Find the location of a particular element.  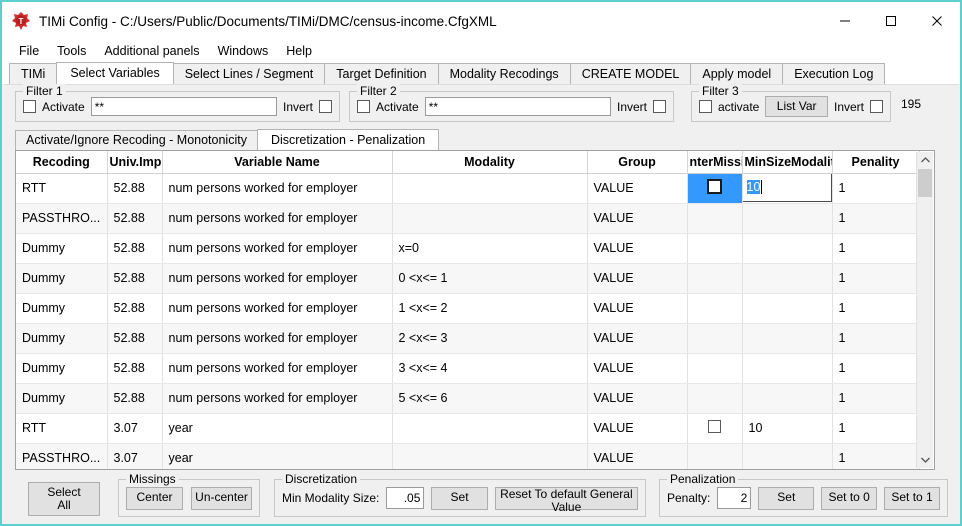

tab-select-lines-segment: Select Lines / Segment is located at coordinates (249, 73).